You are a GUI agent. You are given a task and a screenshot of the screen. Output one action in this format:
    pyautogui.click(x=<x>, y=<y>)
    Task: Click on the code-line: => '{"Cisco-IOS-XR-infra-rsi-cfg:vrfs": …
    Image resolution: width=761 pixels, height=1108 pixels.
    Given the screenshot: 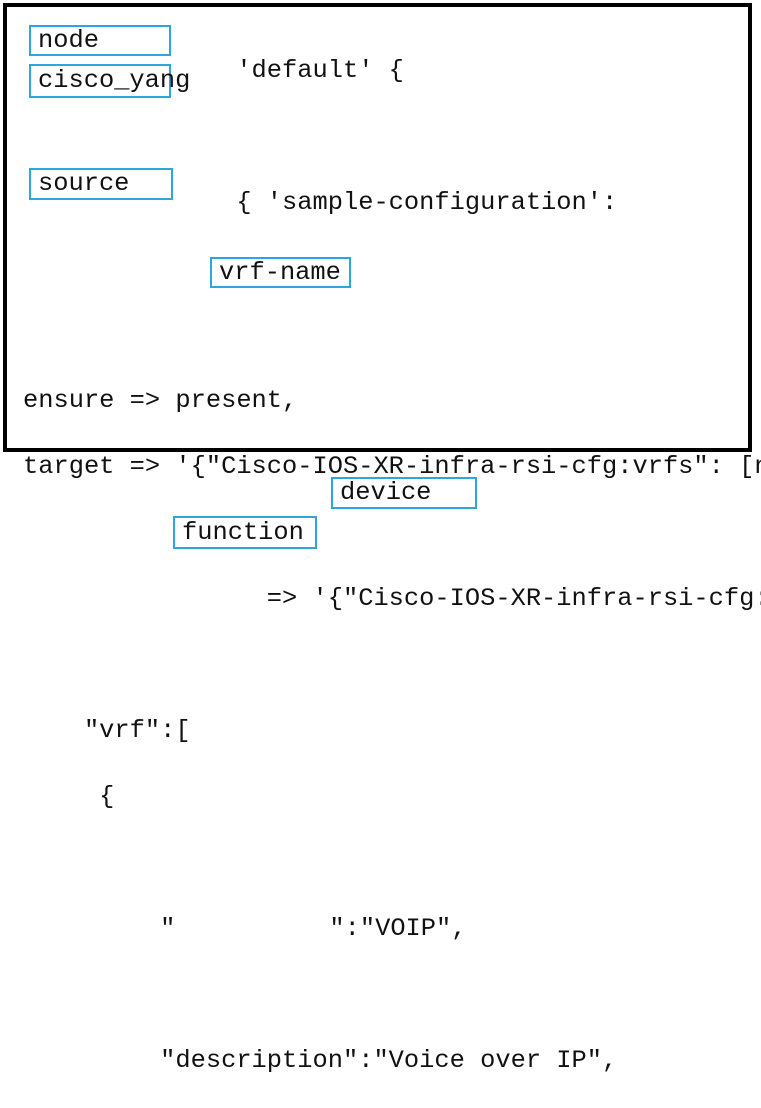 What is the action you would take?
    pyautogui.click(x=513, y=598)
    